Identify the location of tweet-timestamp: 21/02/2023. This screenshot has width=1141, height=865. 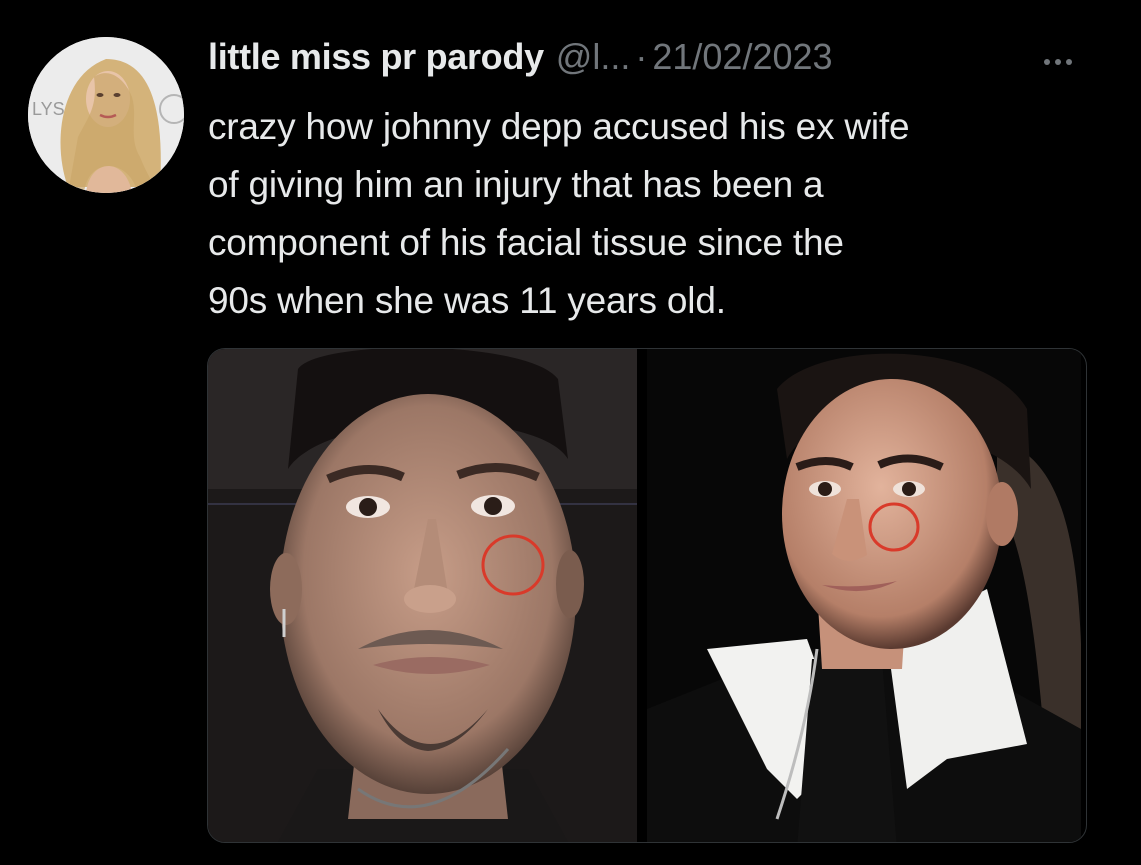
(742, 57).